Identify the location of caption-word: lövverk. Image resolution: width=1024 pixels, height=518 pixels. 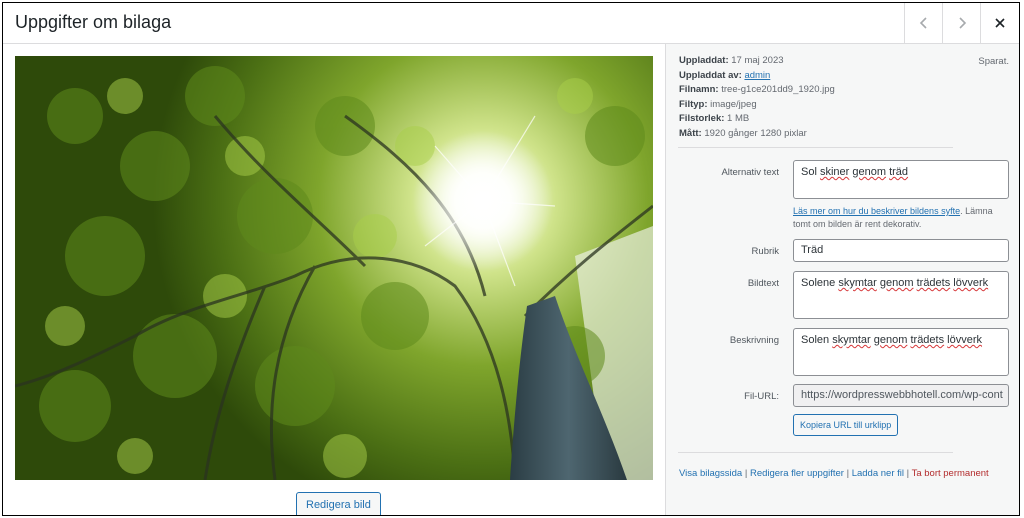
(971, 283).